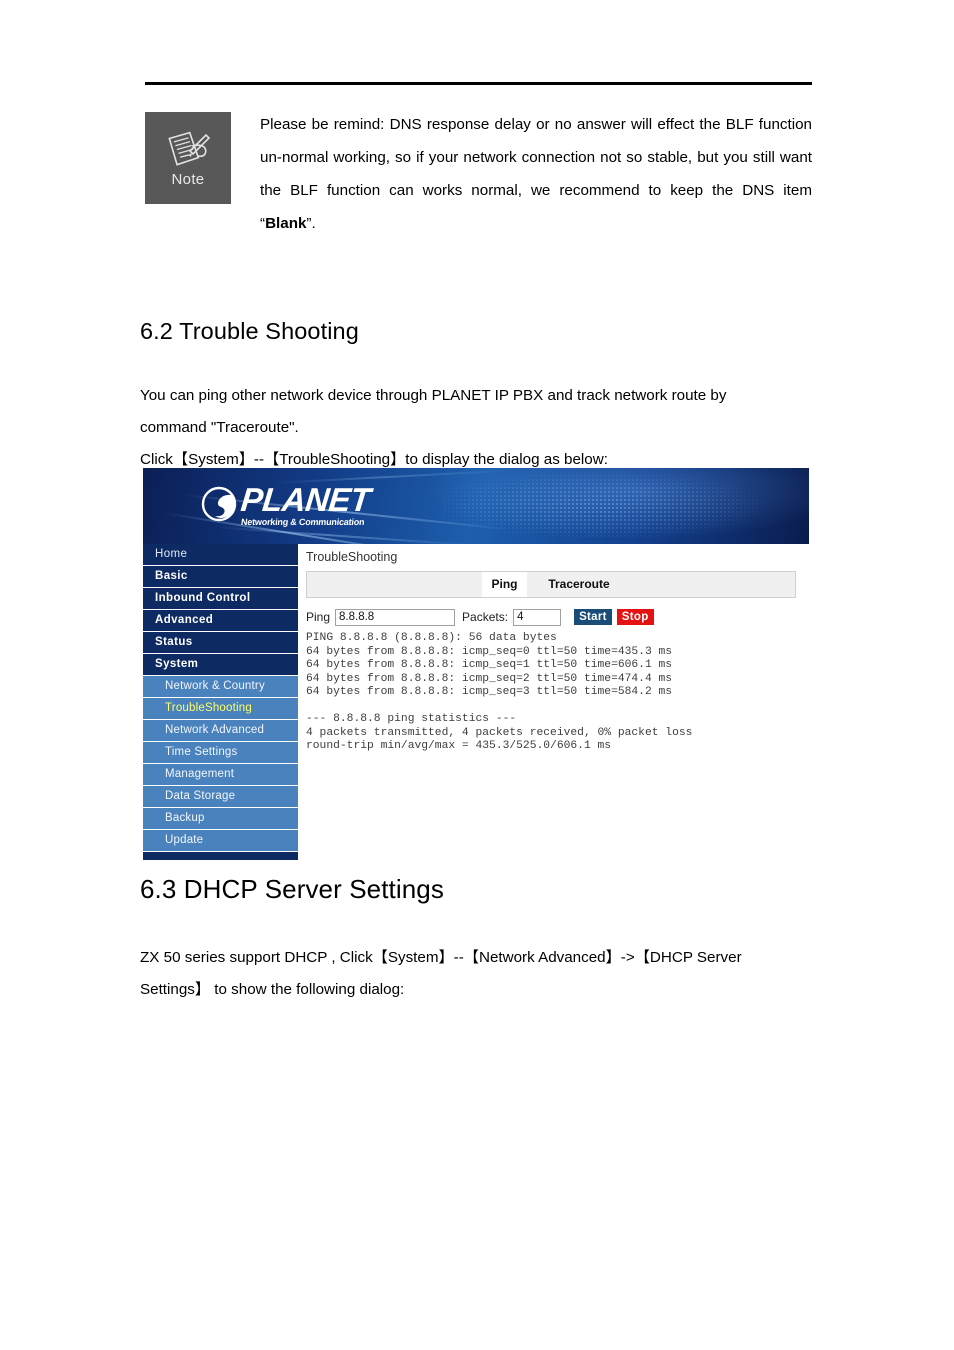 The image size is (954, 1350). I want to click on start-button: Start, so click(593, 617).